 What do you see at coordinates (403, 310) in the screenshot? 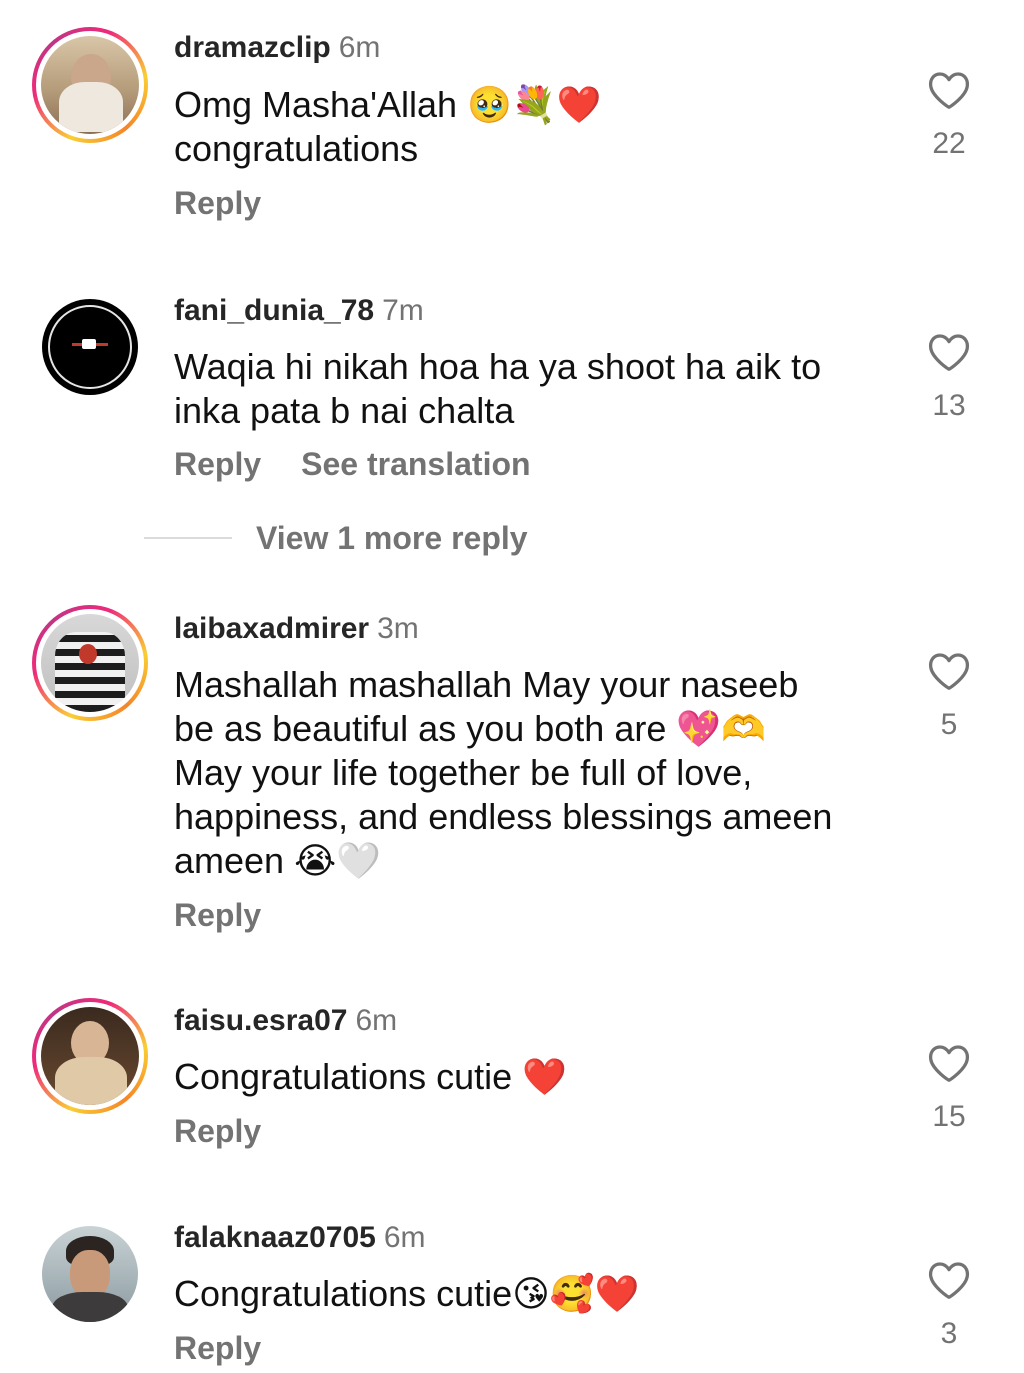
I see `comment-timestamp: 7m` at bounding box center [403, 310].